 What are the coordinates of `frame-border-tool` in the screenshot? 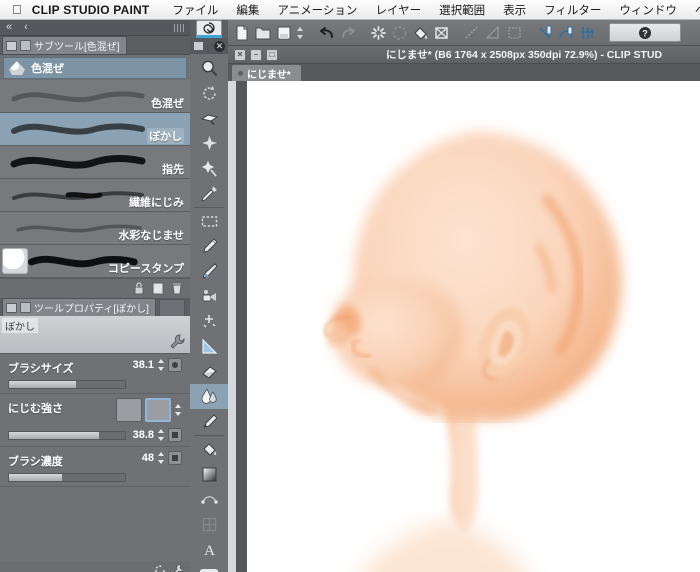 It's located at (209, 524).